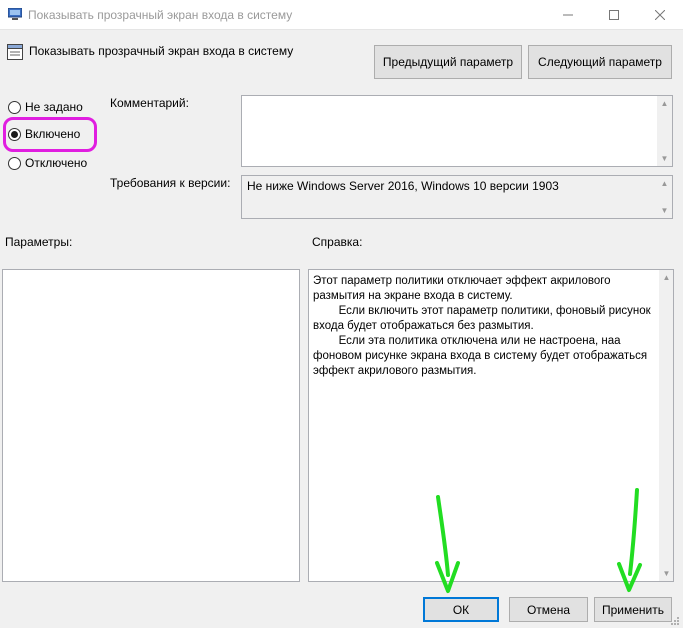 The height and width of the screenshot is (628, 683). Describe the element at coordinates (600, 62) in the screenshot. I see `next-setting-button: Следующий параметр` at that location.